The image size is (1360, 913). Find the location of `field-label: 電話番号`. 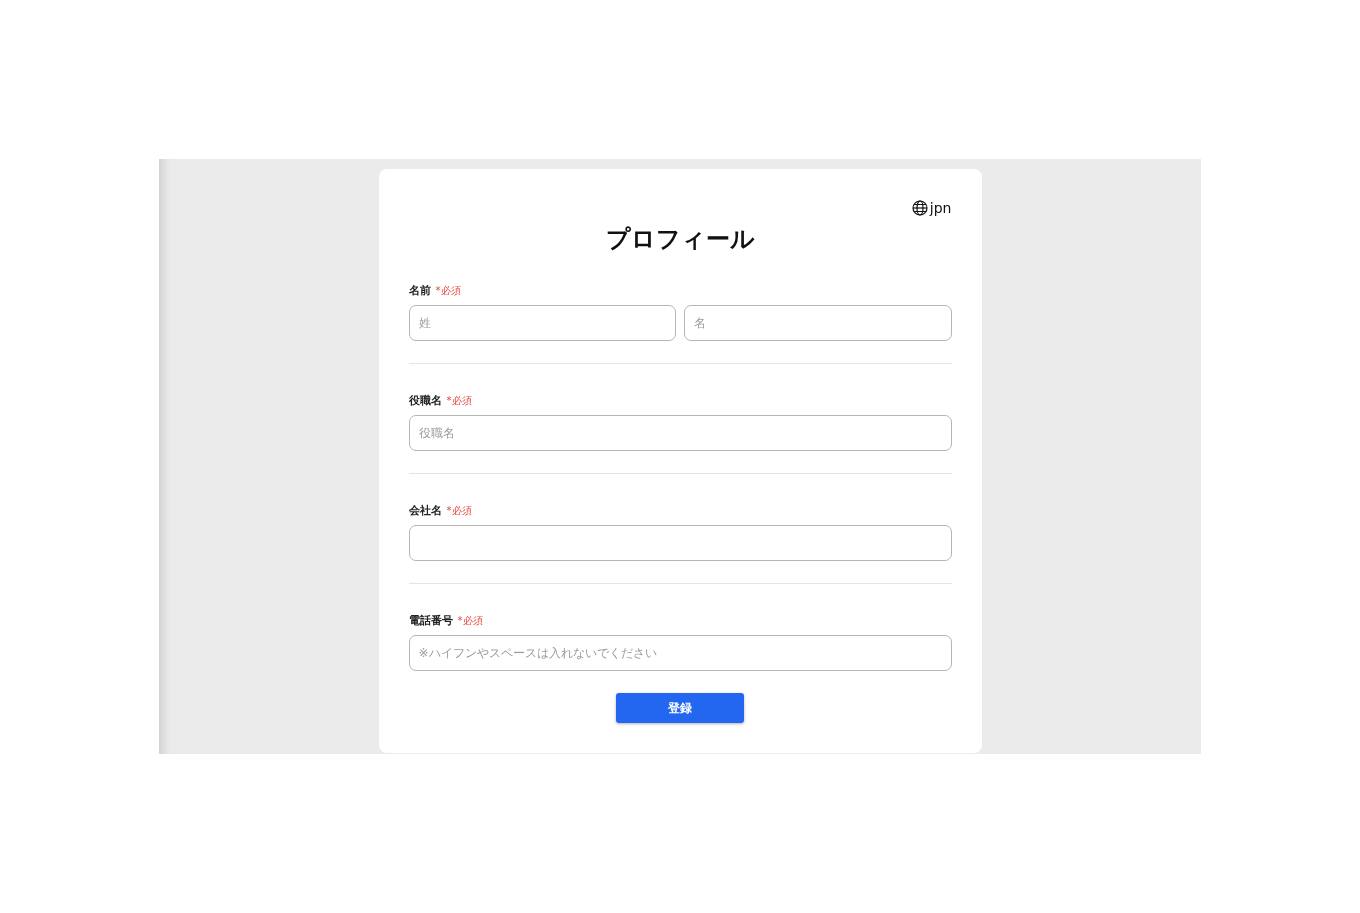

field-label: 電話番号 is located at coordinates (430, 620).